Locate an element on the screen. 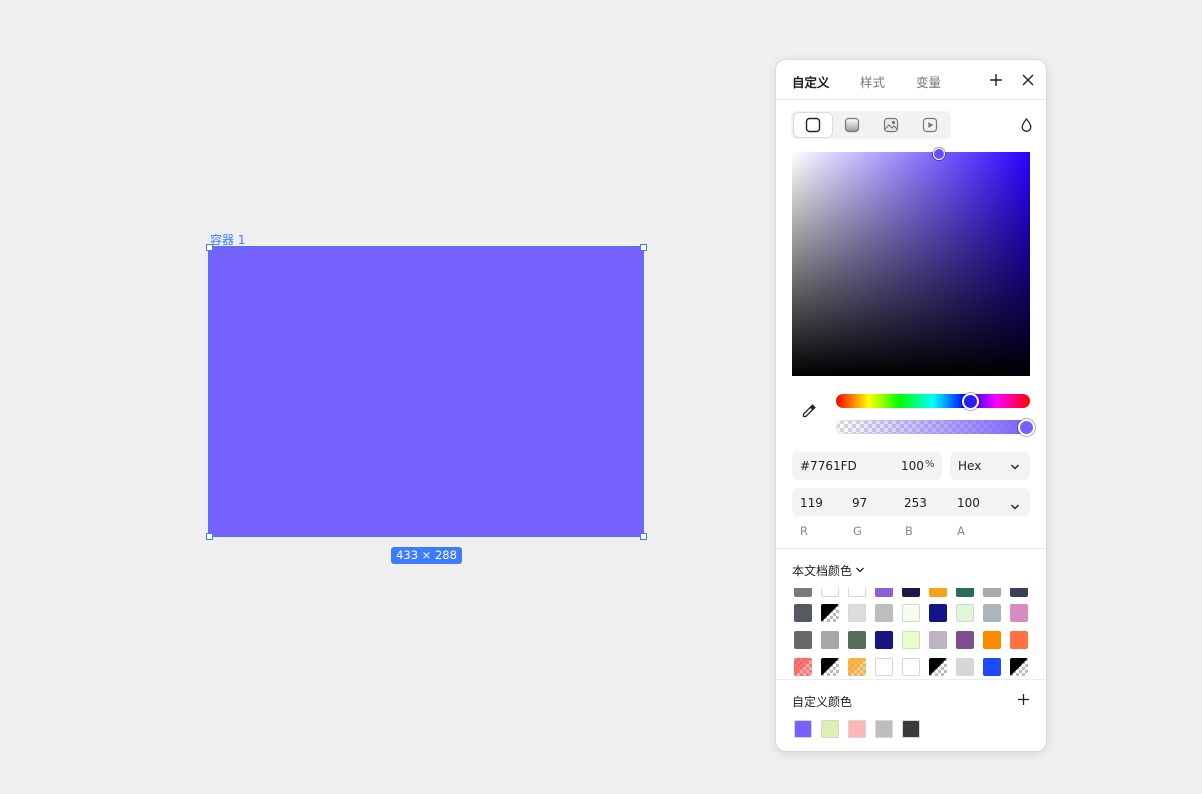 This screenshot has height=794, width=1202. saturation-value-handle is located at coordinates (939, 154).